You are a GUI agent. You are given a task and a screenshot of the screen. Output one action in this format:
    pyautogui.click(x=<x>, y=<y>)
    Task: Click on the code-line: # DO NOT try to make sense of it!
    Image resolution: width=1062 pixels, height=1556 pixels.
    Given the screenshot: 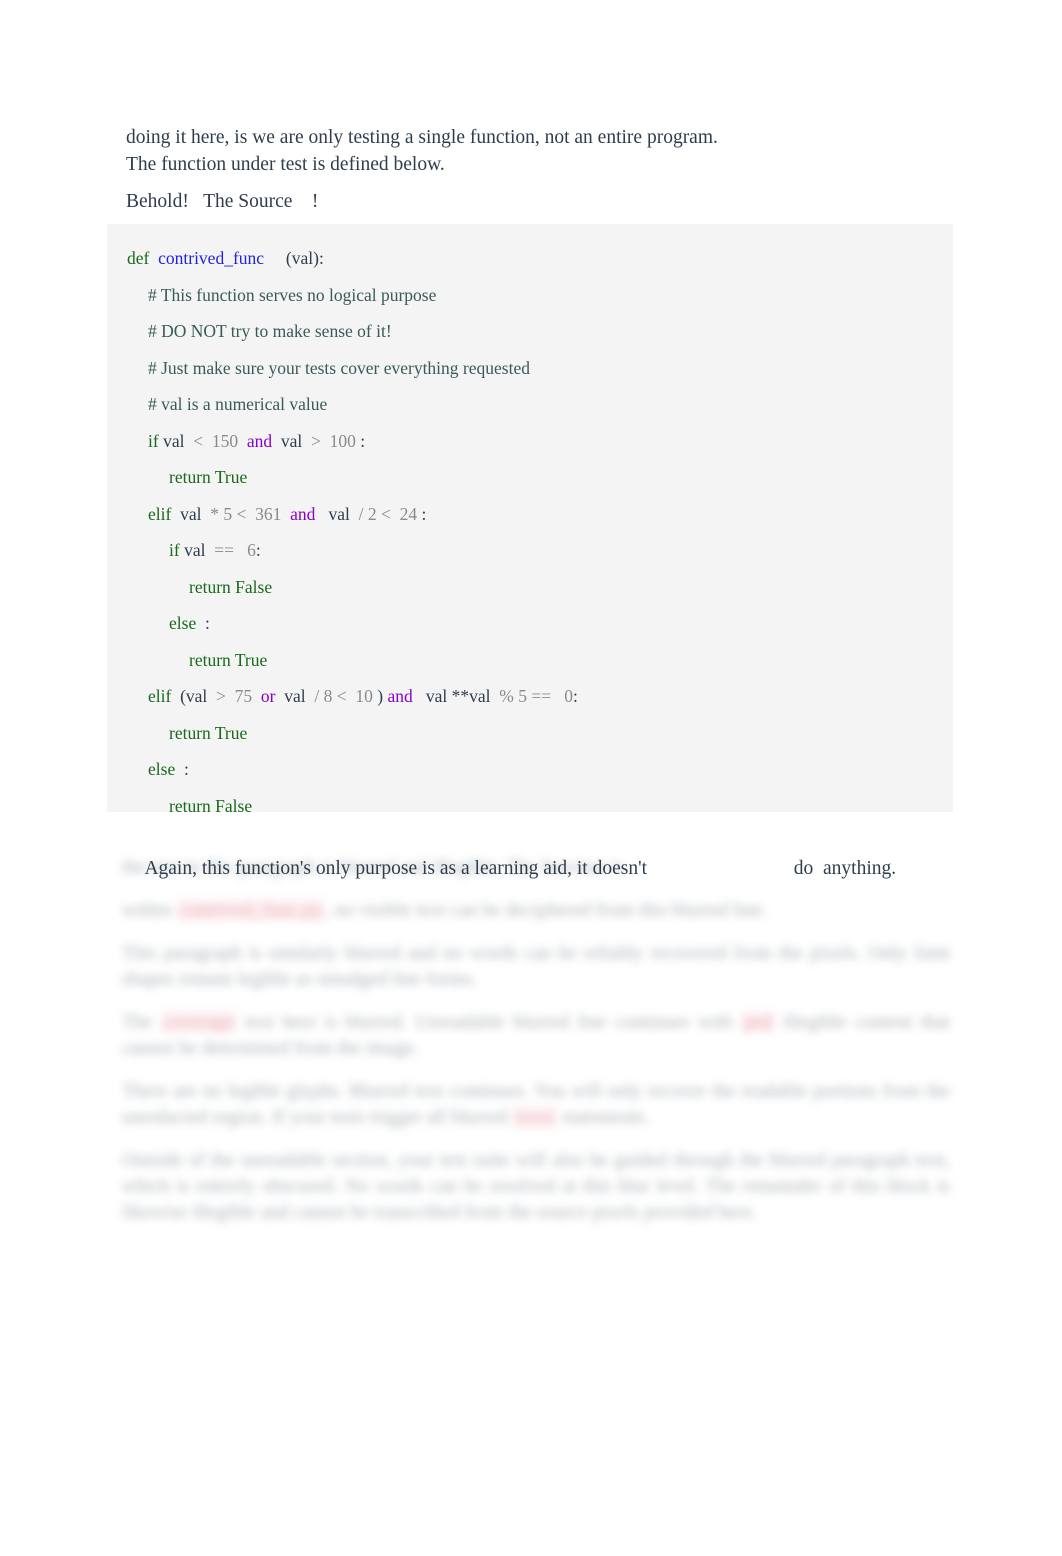 What is the action you would take?
    pyautogui.click(x=530, y=331)
    